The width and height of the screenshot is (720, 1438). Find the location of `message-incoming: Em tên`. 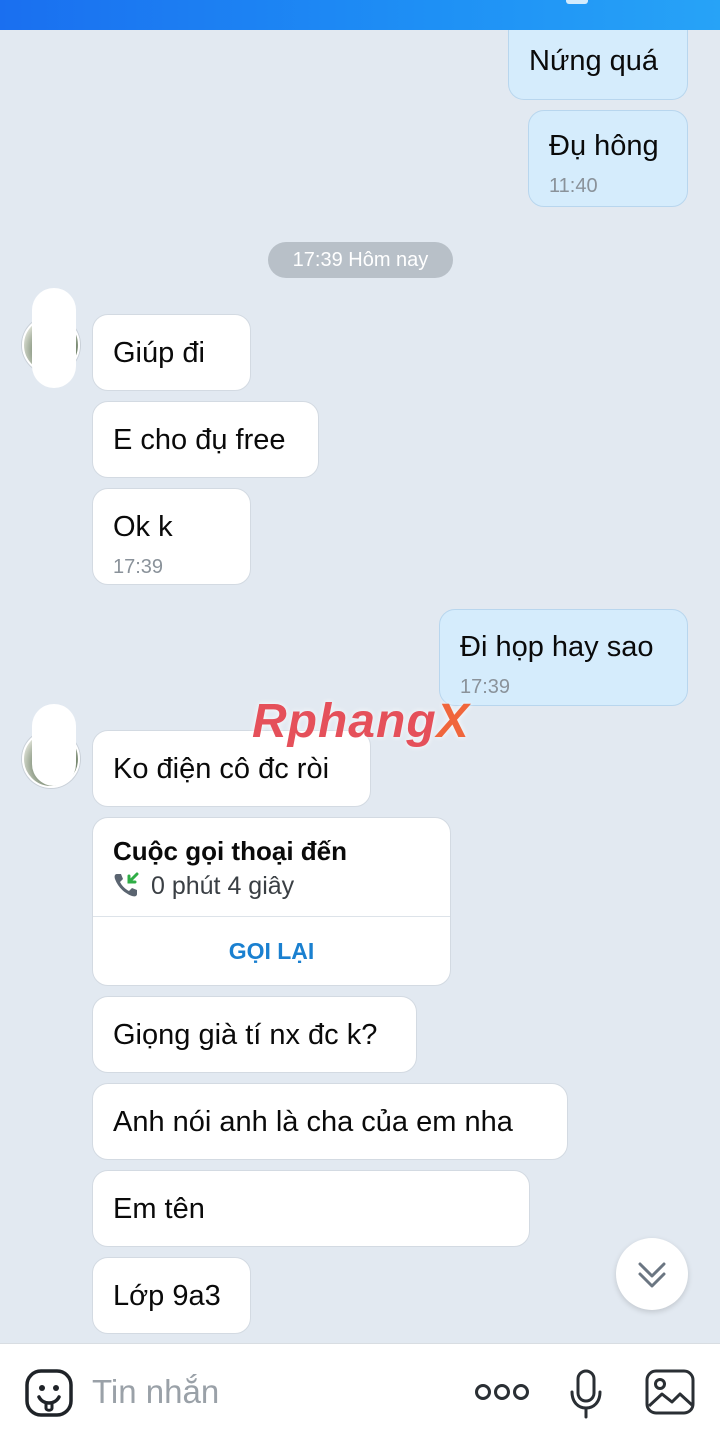

message-incoming: Em tên is located at coordinates (311, 1208).